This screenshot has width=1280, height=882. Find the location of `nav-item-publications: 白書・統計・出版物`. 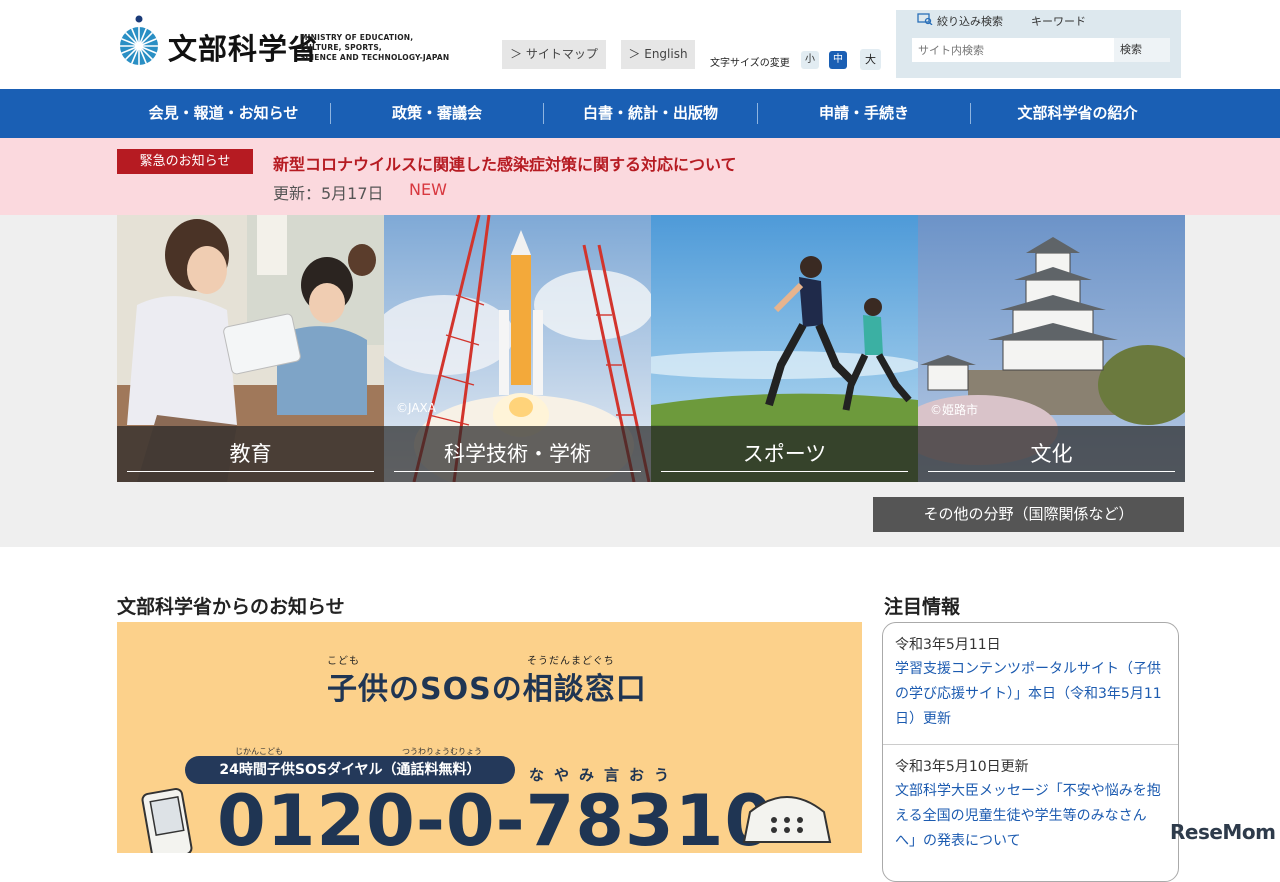

nav-item-publications: 白書・統計・出版物 is located at coordinates (650, 113).